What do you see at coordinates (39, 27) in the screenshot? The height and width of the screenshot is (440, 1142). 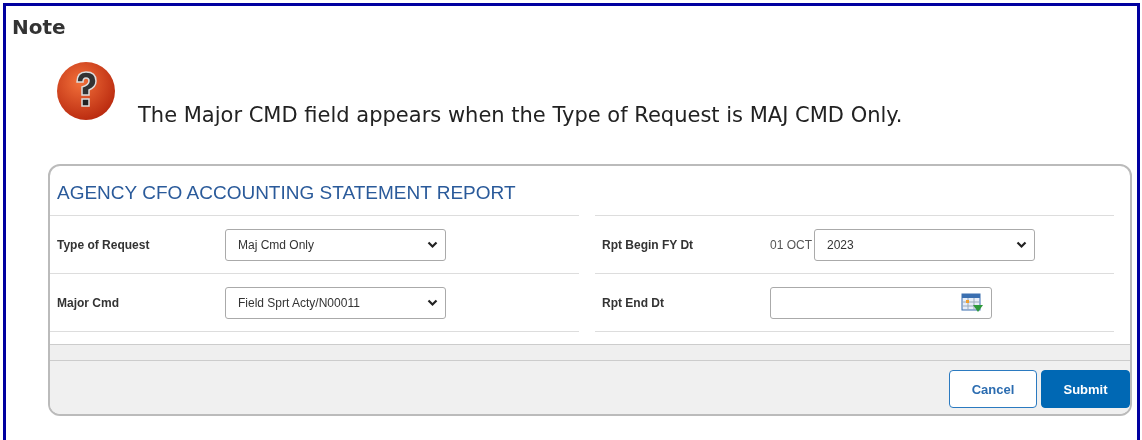 I see `note-heading: Note` at bounding box center [39, 27].